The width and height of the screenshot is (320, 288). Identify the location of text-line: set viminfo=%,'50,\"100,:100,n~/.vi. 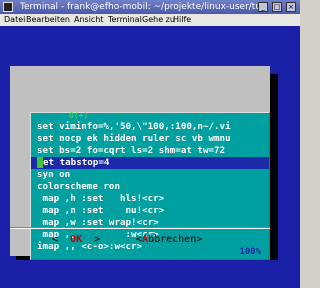
(134, 126).